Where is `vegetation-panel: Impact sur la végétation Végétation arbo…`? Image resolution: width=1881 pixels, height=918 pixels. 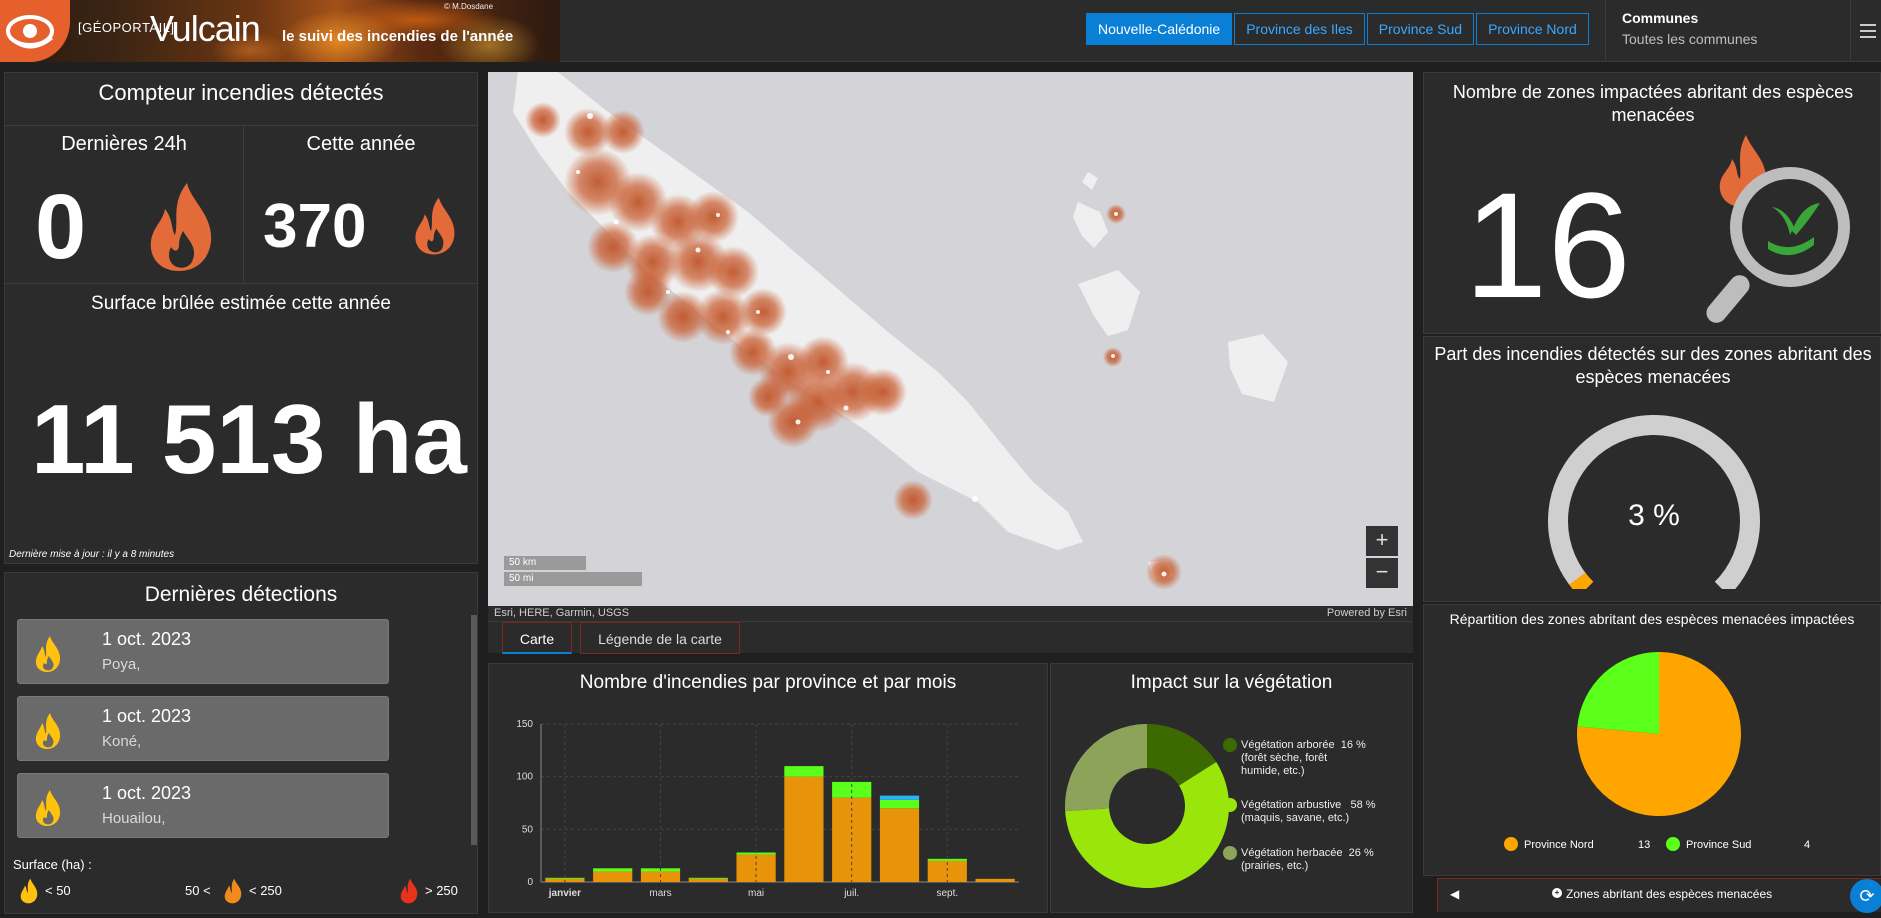
vegetation-panel: Impact sur la végétation Végétation arbo… is located at coordinates (1231, 788).